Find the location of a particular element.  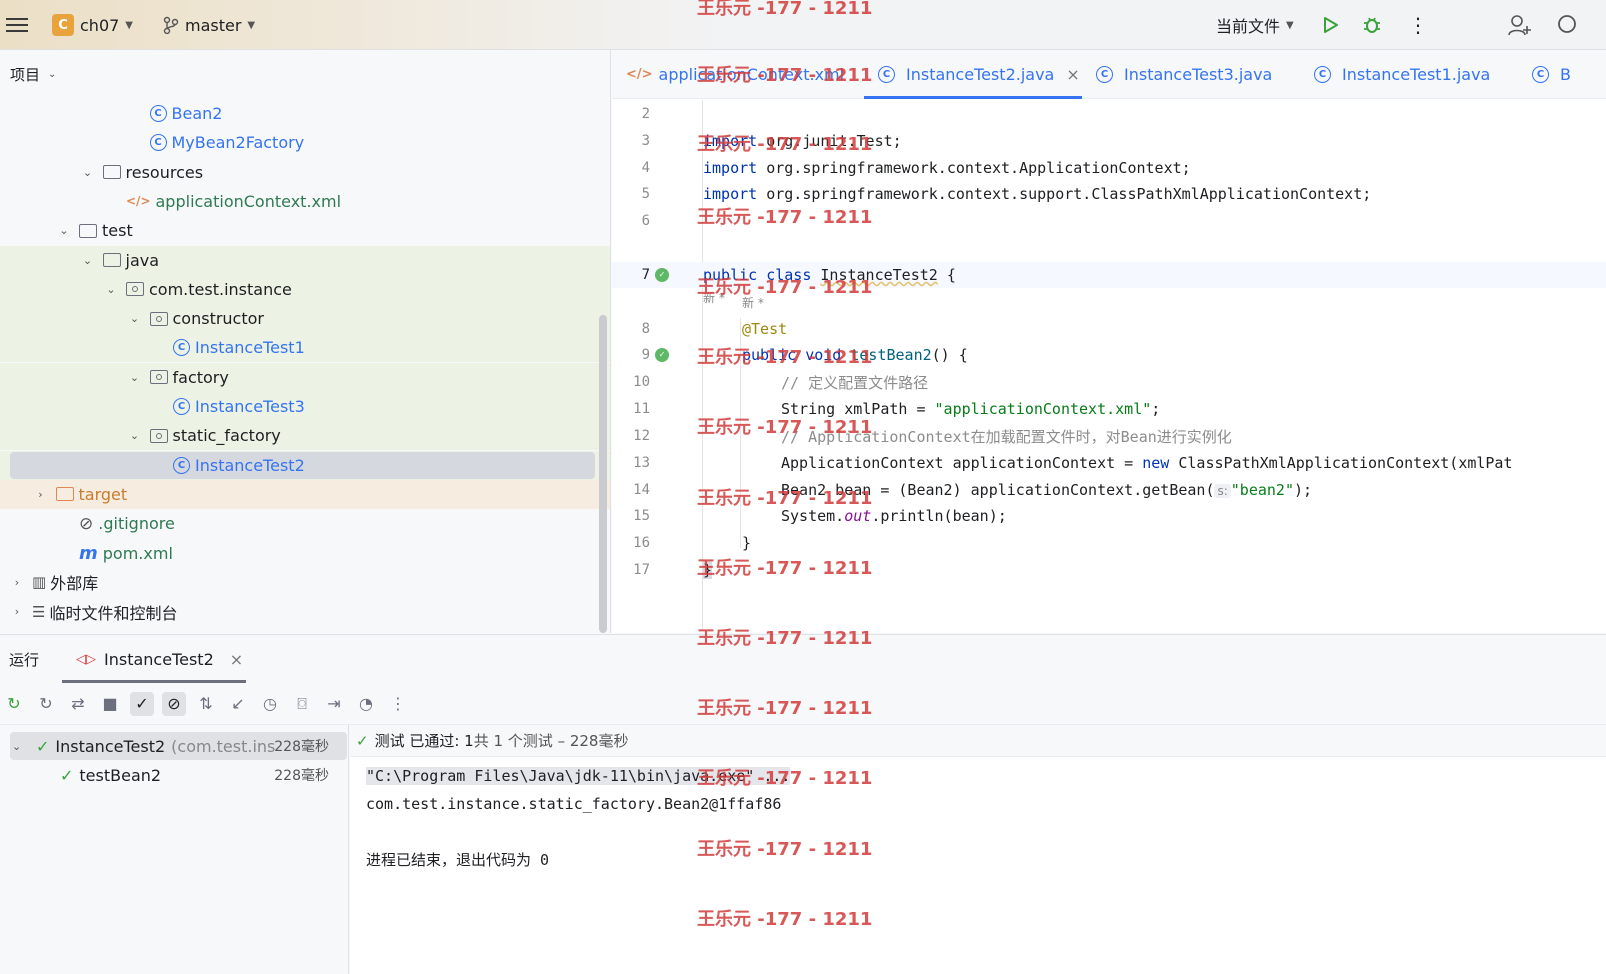

tab-instancetest2-java: C InstanceTest2.java × is located at coordinates (979, 74).